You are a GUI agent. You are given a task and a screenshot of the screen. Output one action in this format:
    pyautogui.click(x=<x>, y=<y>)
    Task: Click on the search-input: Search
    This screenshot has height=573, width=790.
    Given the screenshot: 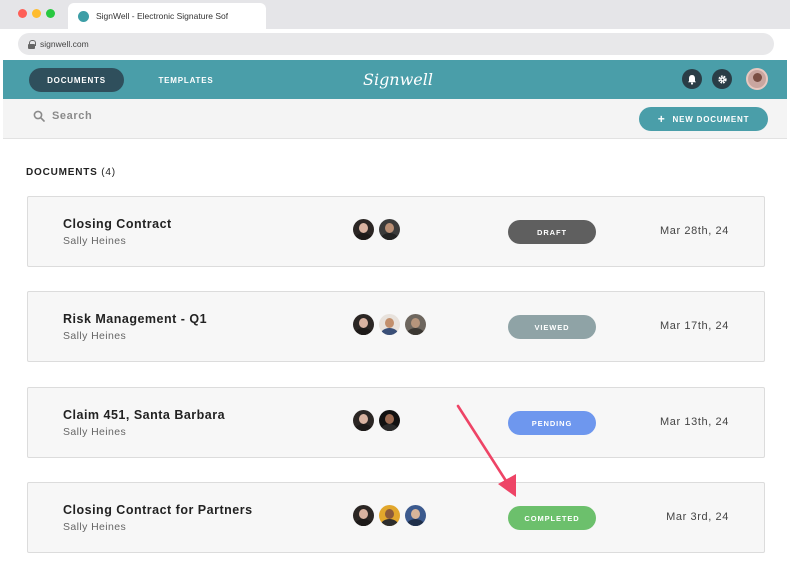 What is the action you would take?
    pyautogui.click(x=62, y=116)
    